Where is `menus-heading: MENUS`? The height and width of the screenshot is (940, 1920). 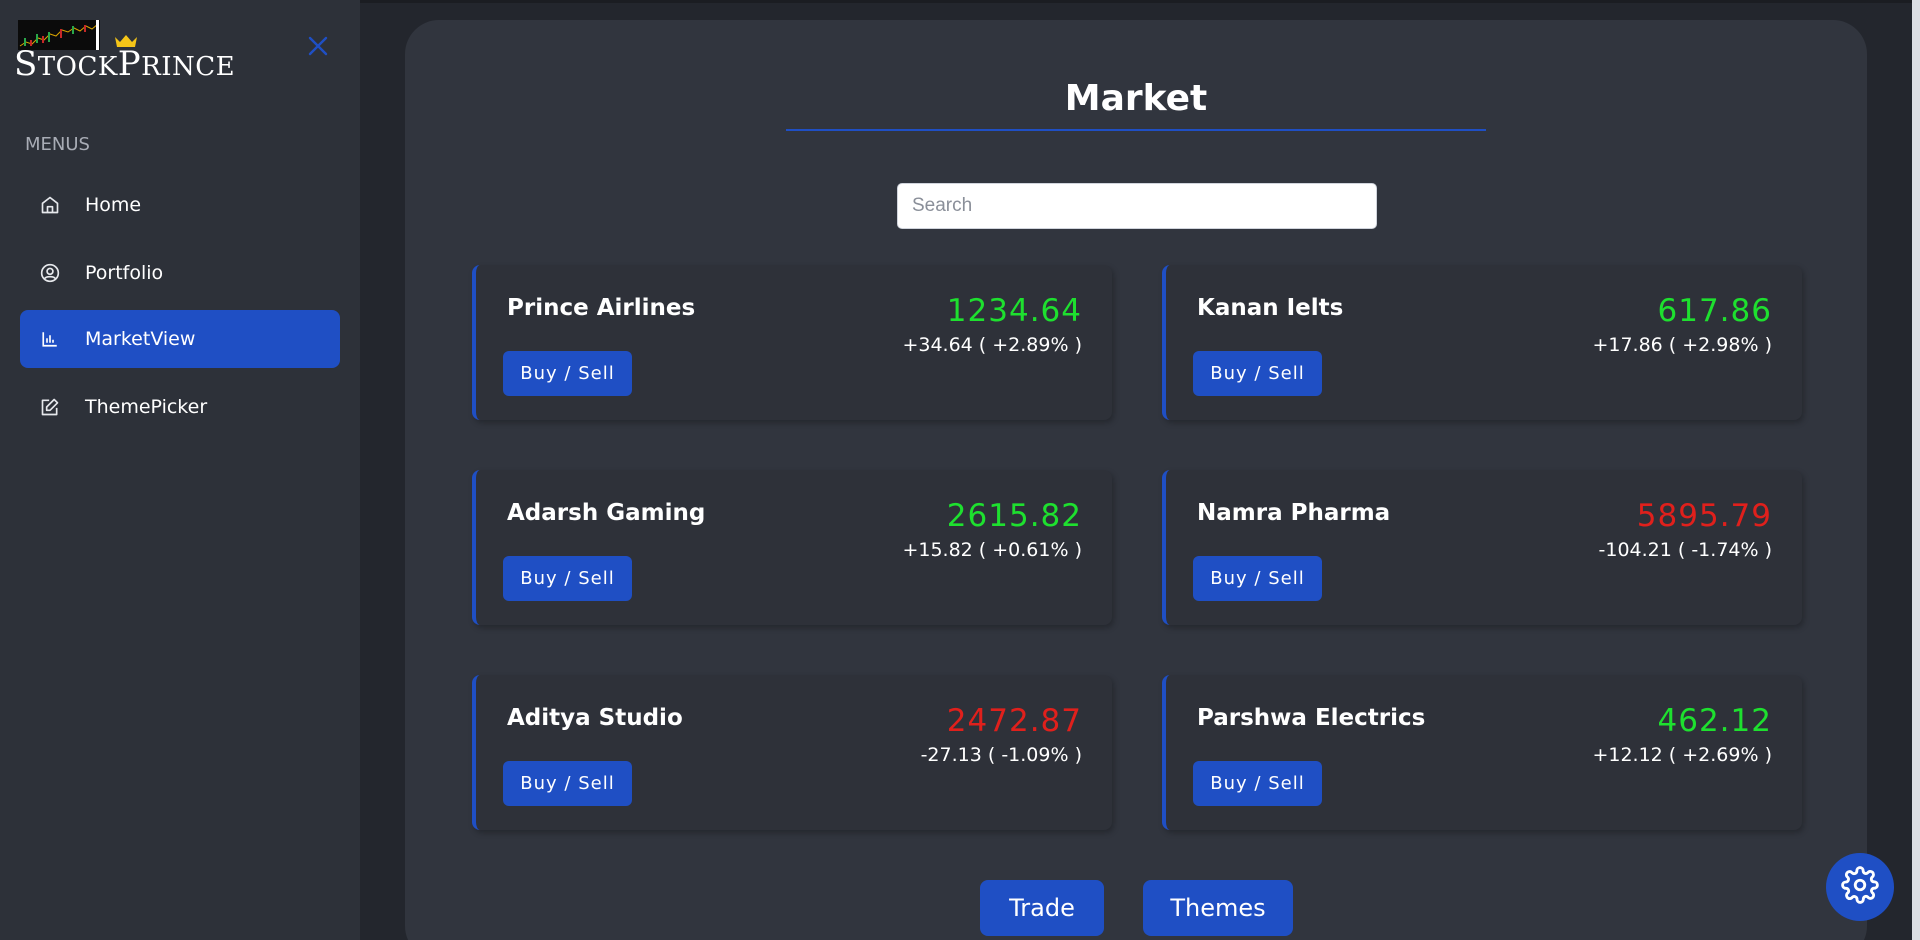
menus-heading: MENUS is located at coordinates (57, 144).